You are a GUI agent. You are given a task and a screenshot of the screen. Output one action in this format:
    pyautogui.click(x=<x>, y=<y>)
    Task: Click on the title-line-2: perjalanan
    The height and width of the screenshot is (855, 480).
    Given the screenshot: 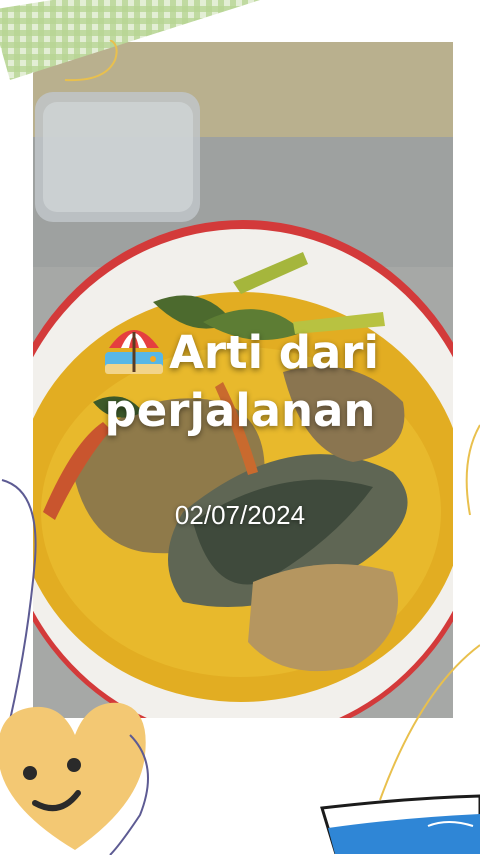 What is the action you would take?
    pyautogui.click(x=240, y=410)
    